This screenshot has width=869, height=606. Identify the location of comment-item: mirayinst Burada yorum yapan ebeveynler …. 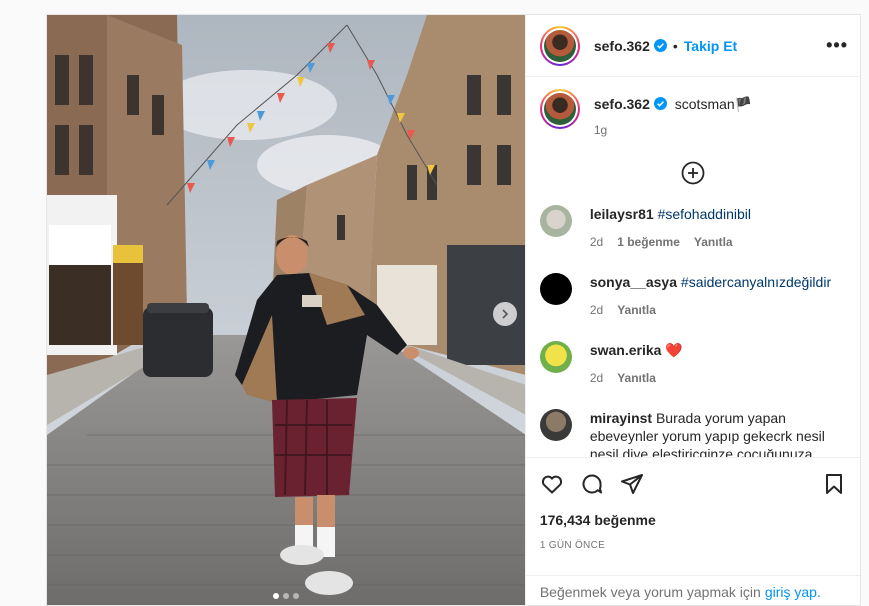
(692, 433).